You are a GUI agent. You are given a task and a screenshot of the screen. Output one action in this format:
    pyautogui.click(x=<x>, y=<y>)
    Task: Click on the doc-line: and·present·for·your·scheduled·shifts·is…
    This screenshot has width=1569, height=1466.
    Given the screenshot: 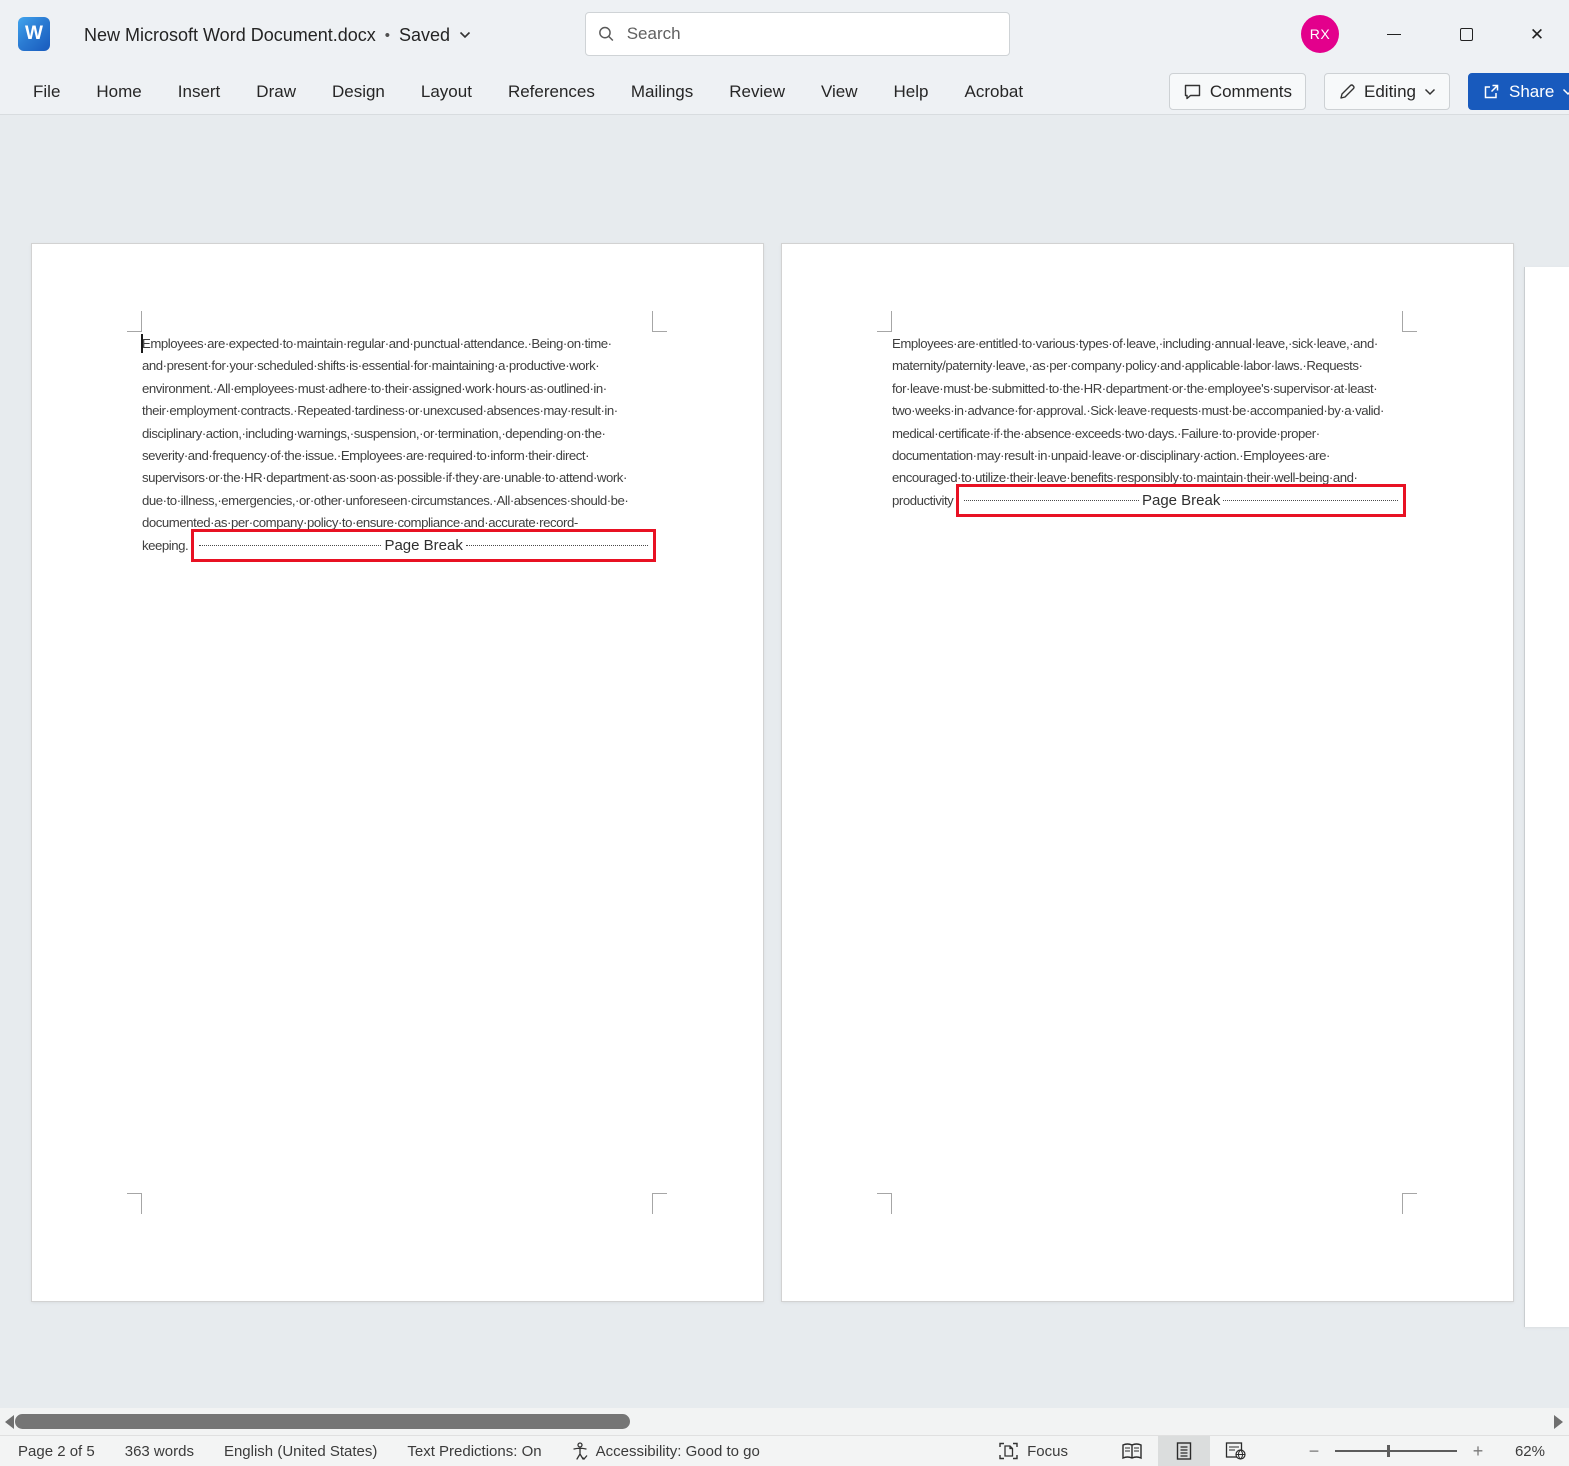 What is the action you would take?
    pyautogui.click(x=399, y=366)
    